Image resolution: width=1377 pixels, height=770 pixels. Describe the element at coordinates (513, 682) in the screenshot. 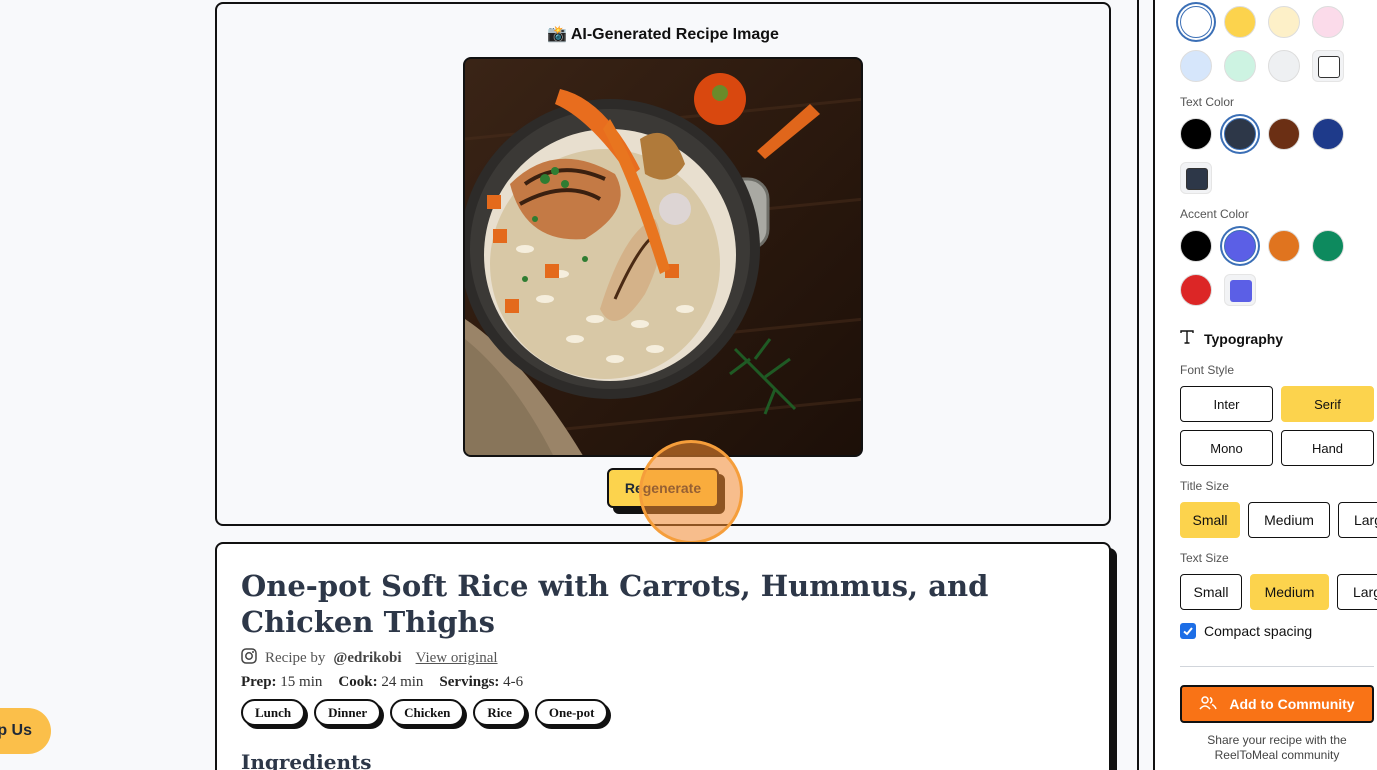

I see `servings-value: 4-6` at that location.